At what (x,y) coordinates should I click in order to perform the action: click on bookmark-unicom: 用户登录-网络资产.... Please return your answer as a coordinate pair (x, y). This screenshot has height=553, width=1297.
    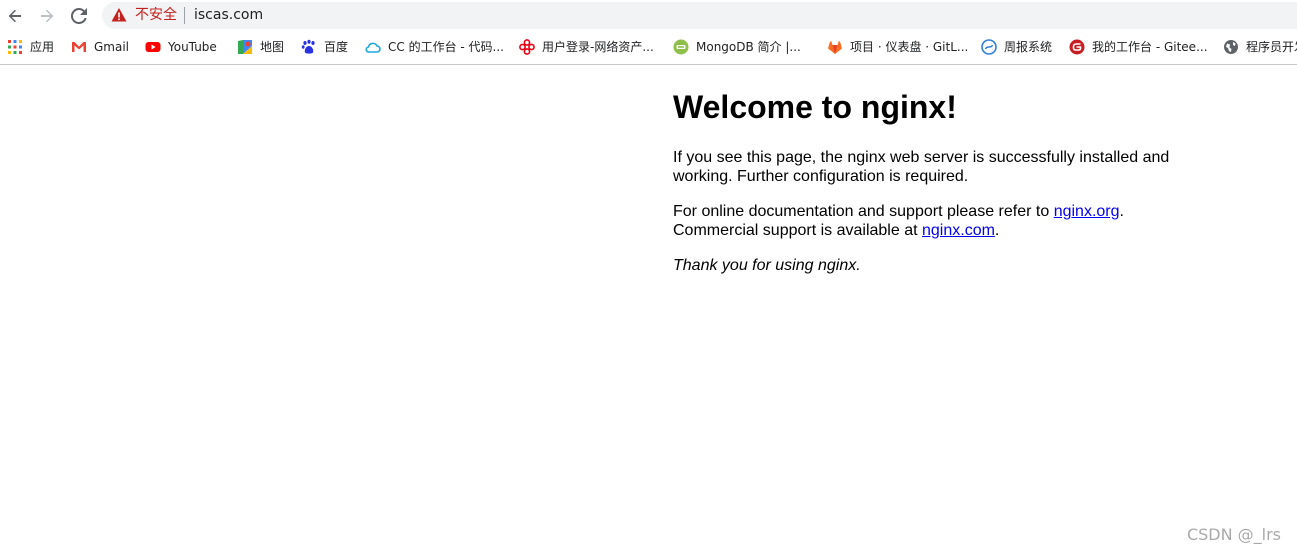
    Looking at the image, I should click on (586, 47).